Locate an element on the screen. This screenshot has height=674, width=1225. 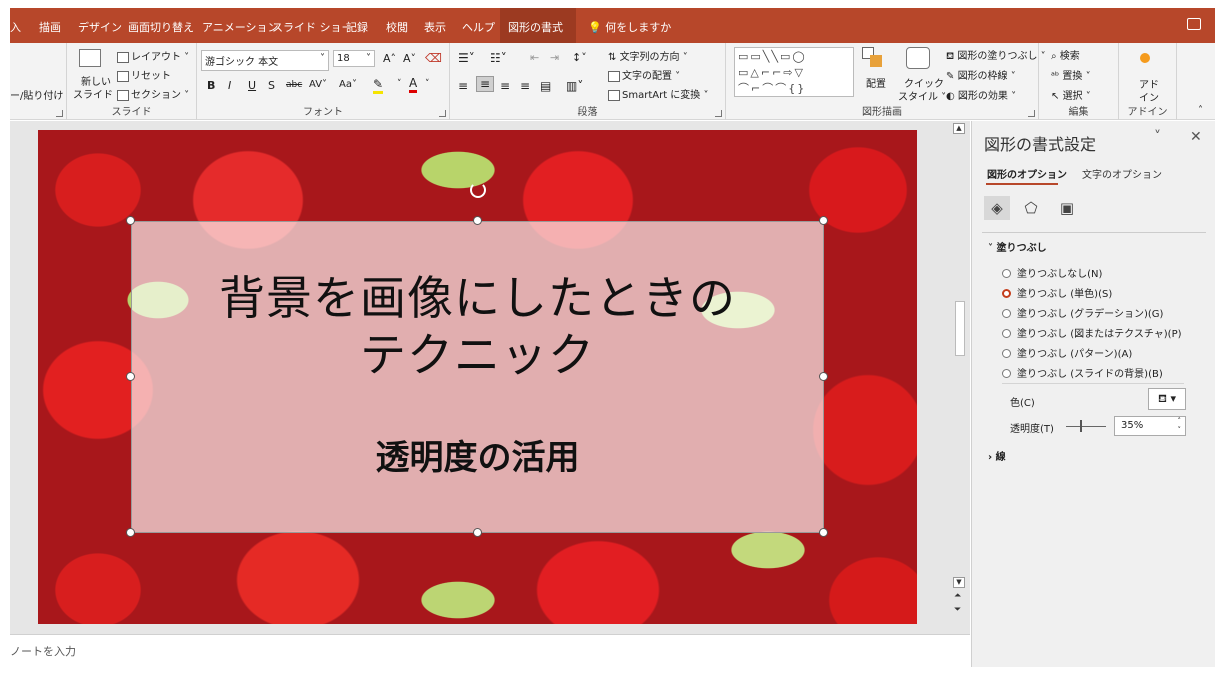
fill-option-radio: 塗りつぶしなし(N) is located at coordinates (1052, 272).